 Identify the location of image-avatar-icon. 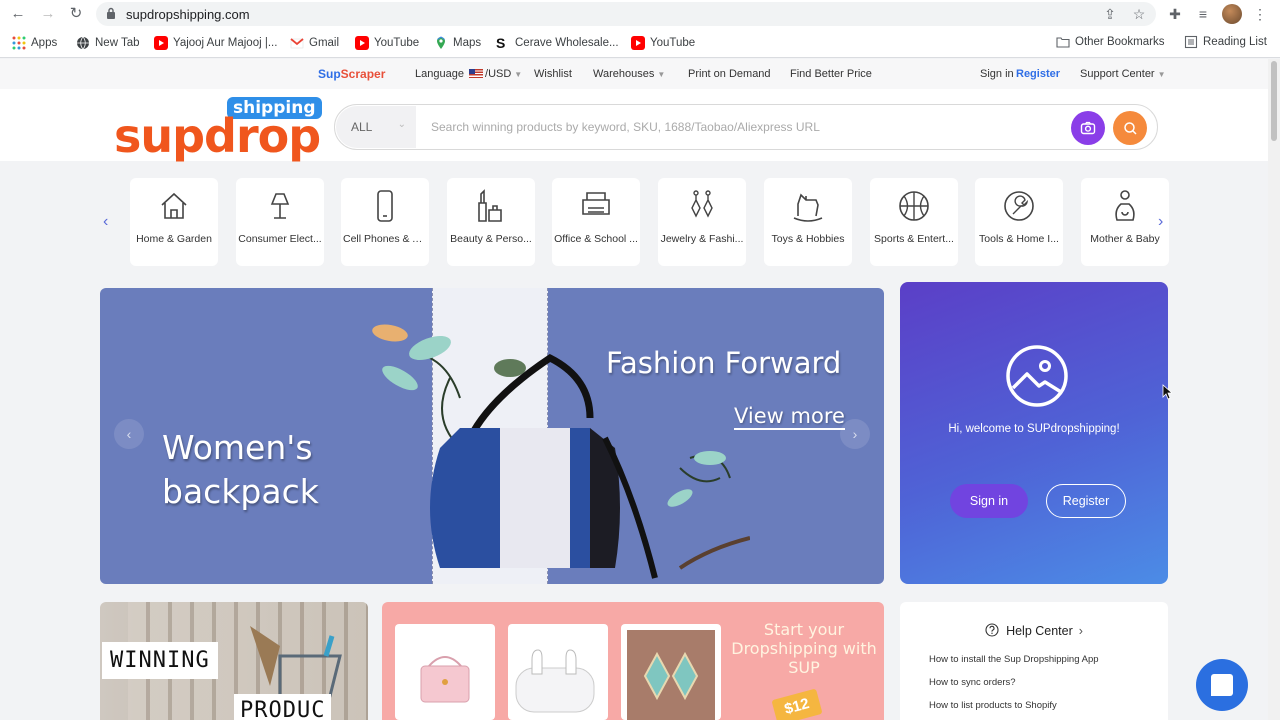
(1037, 376).